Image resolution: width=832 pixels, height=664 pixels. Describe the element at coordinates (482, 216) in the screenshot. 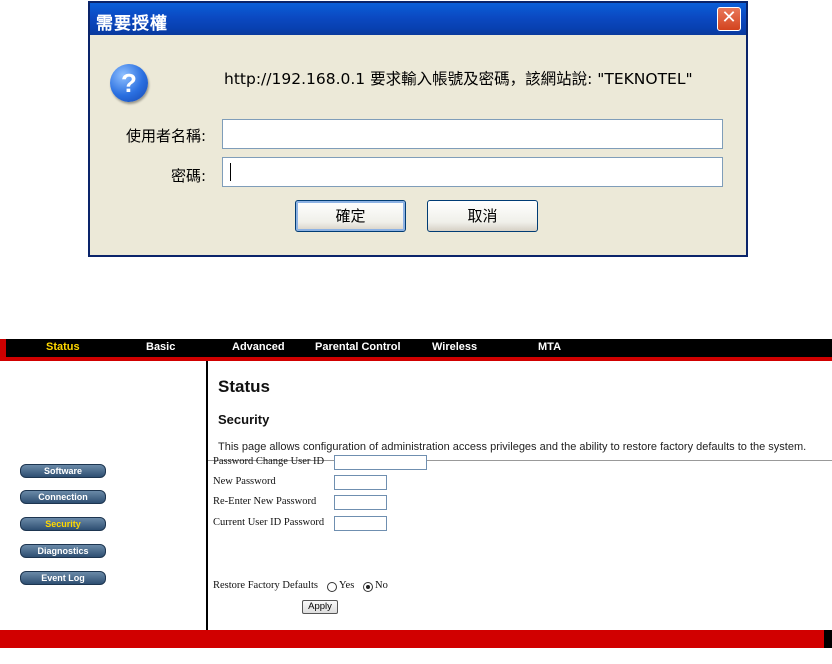

I see `cancel-button: 取消` at that location.